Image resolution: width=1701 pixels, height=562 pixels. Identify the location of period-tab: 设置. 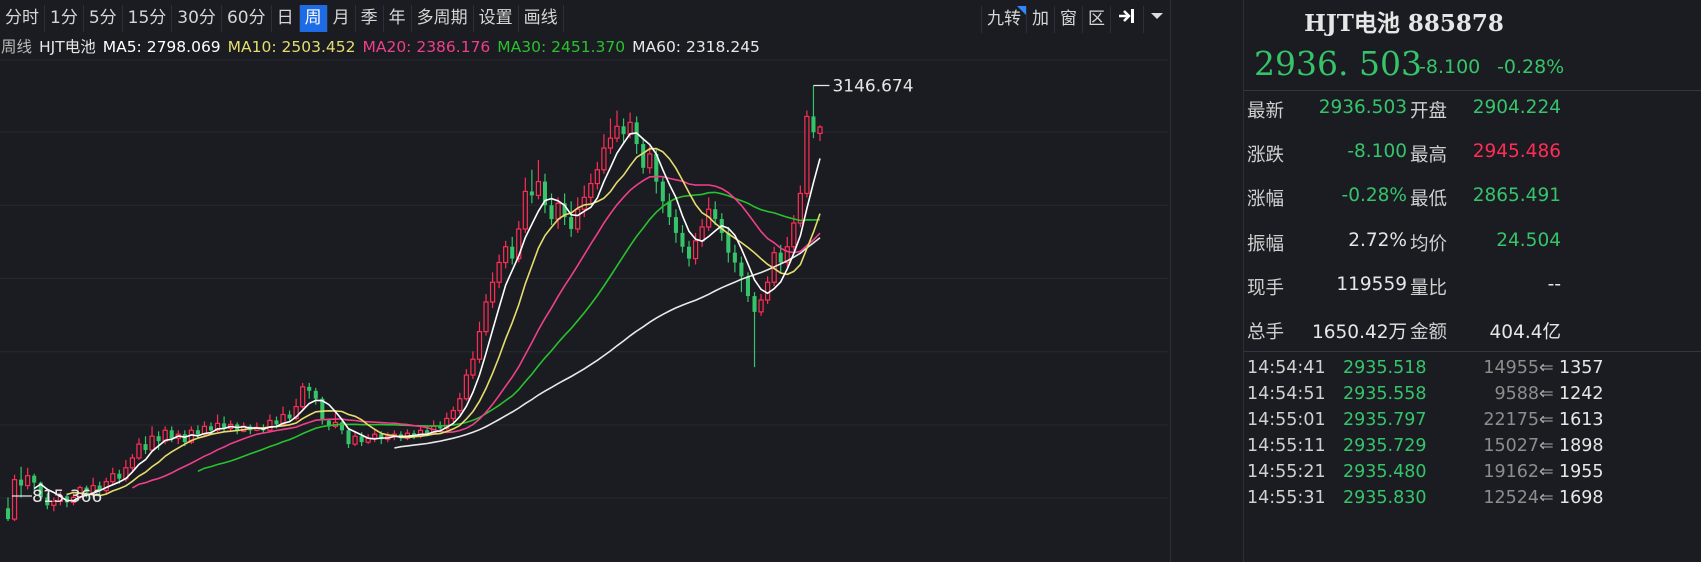
(496, 18).